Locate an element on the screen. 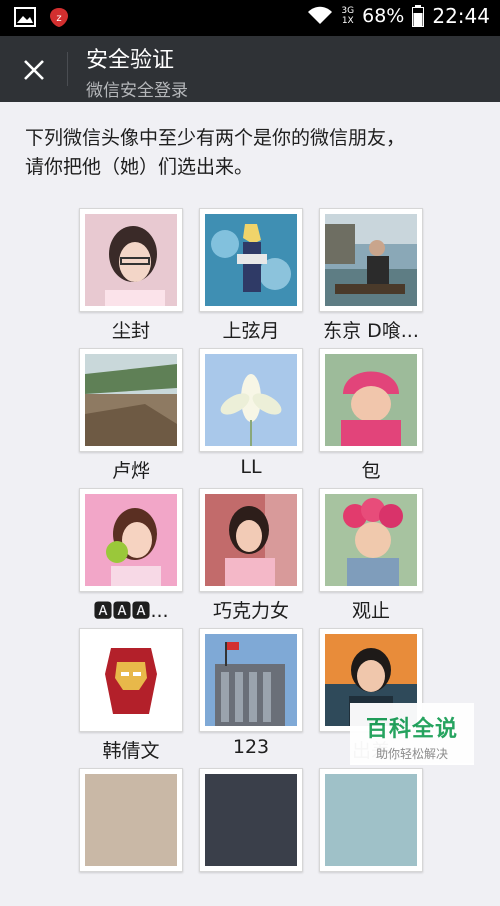 The width and height of the screenshot is (500, 906). app-header: 安全验证 微信安全登录 is located at coordinates (250, 69).